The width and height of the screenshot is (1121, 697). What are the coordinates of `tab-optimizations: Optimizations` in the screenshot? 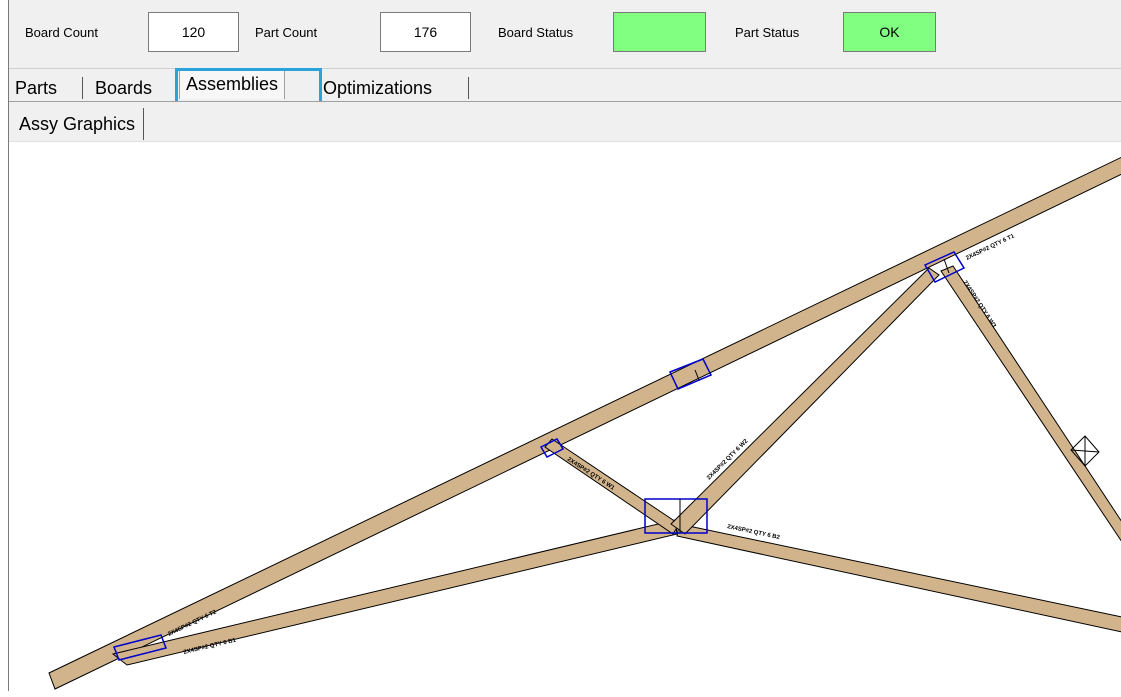 It's located at (377, 88).